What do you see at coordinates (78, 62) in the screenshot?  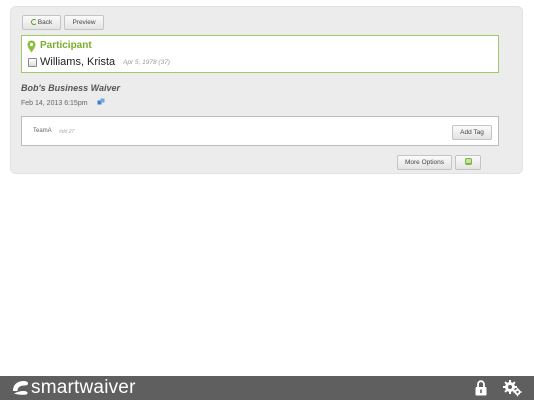 I see `participant-name: Williams, Krista` at bounding box center [78, 62].